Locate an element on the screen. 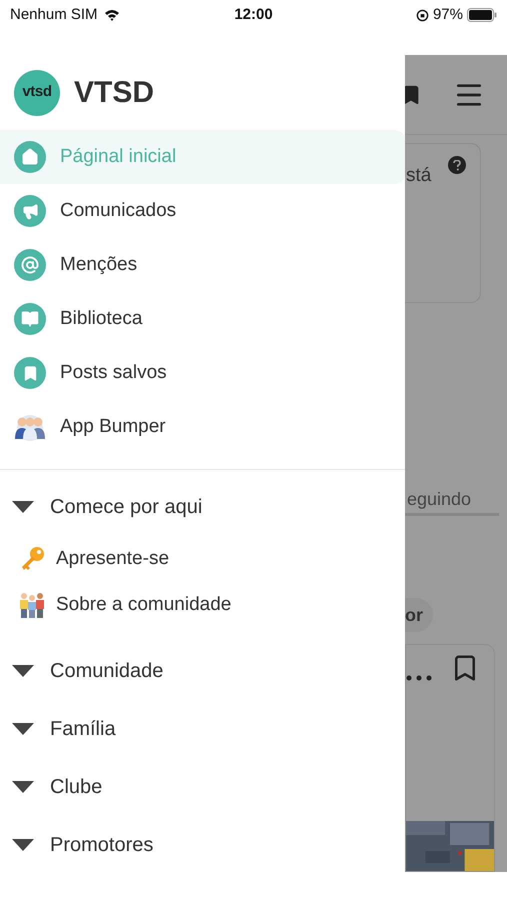 This screenshot has height=900, width=507. logo: vtsd is located at coordinates (37, 93).